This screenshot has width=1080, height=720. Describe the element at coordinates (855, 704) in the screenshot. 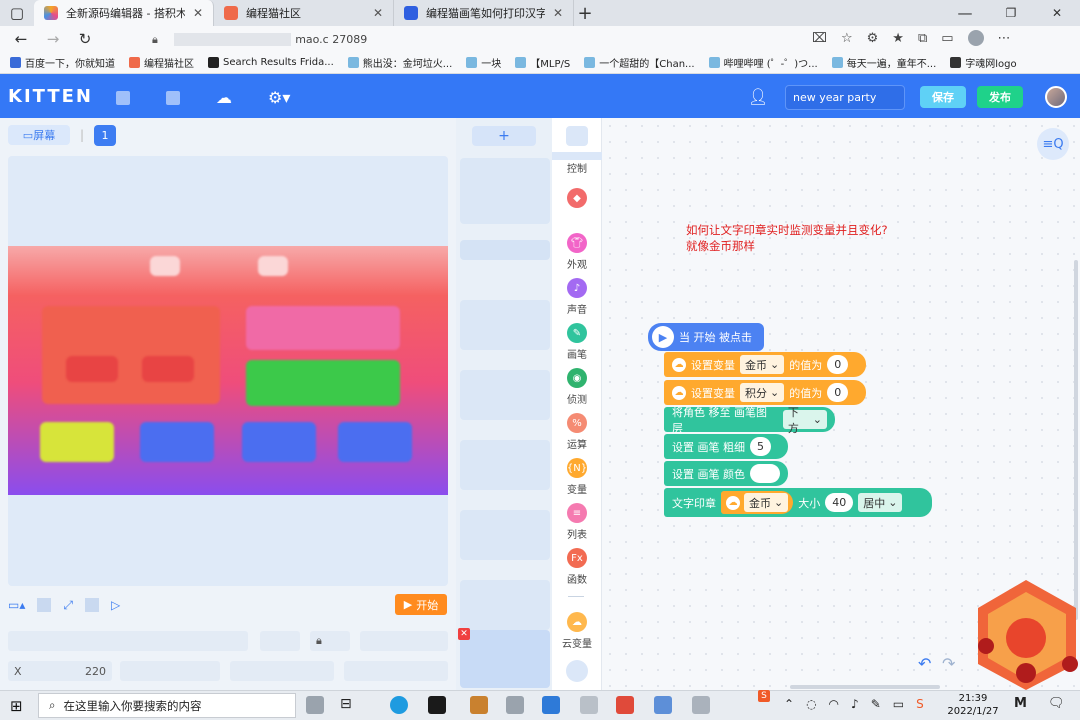

I see `volume-icon: ♪` at that location.